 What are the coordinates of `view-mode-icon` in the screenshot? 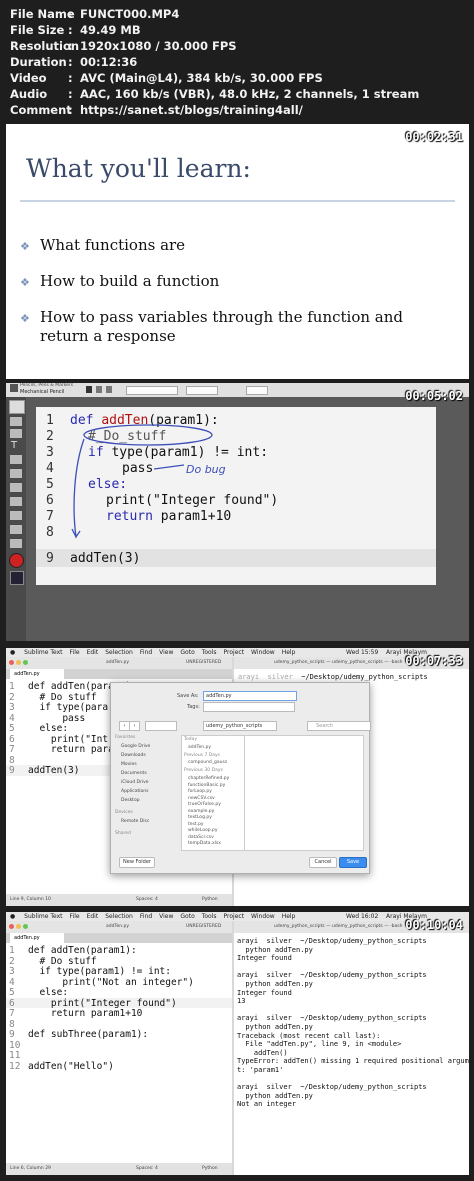 It's located at (161, 726).